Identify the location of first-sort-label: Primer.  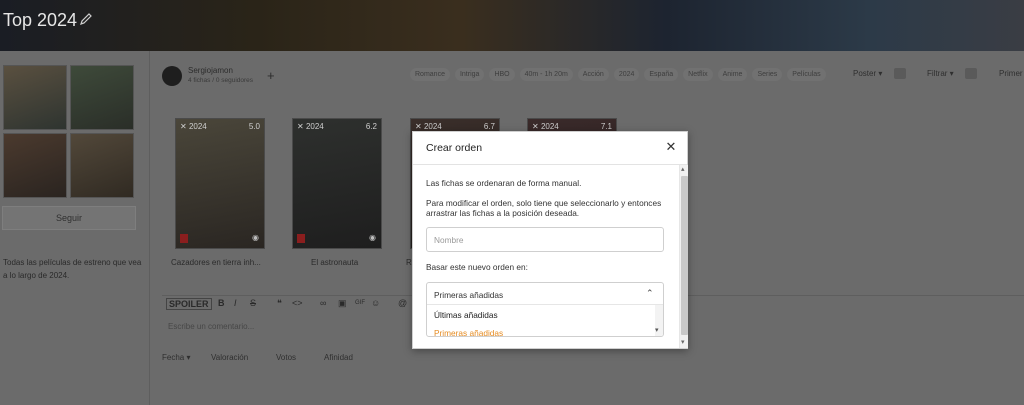
(1011, 73).